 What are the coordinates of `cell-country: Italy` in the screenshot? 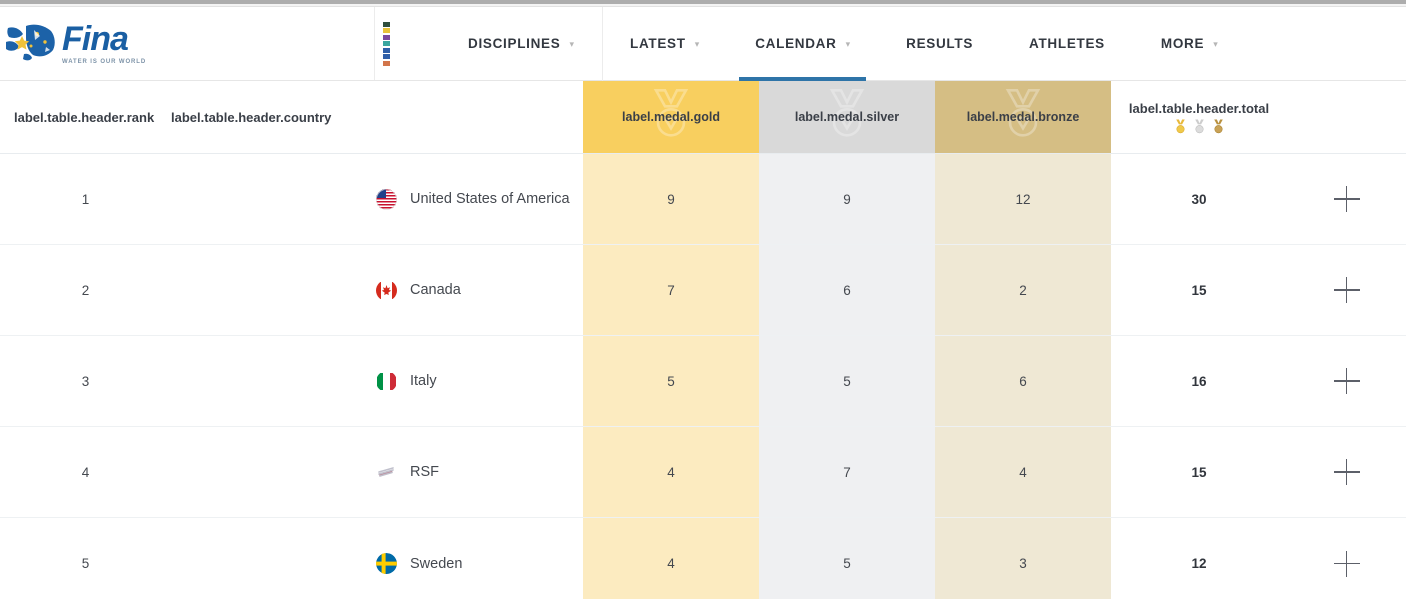 It's located at (377, 381).